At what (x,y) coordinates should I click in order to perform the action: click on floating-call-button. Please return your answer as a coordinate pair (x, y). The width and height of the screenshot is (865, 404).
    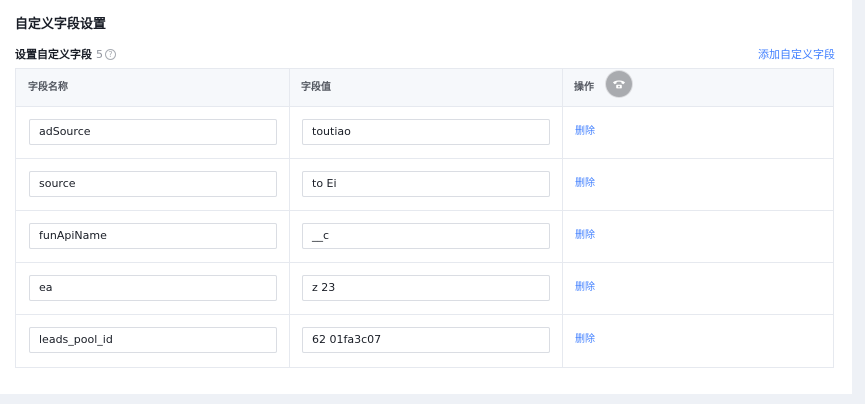
    Looking at the image, I should click on (619, 84).